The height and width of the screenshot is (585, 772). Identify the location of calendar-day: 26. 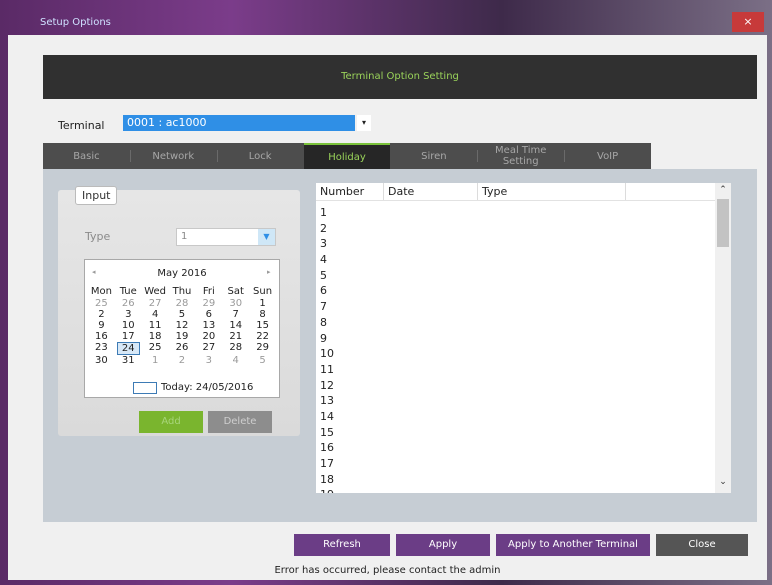
(182, 348).